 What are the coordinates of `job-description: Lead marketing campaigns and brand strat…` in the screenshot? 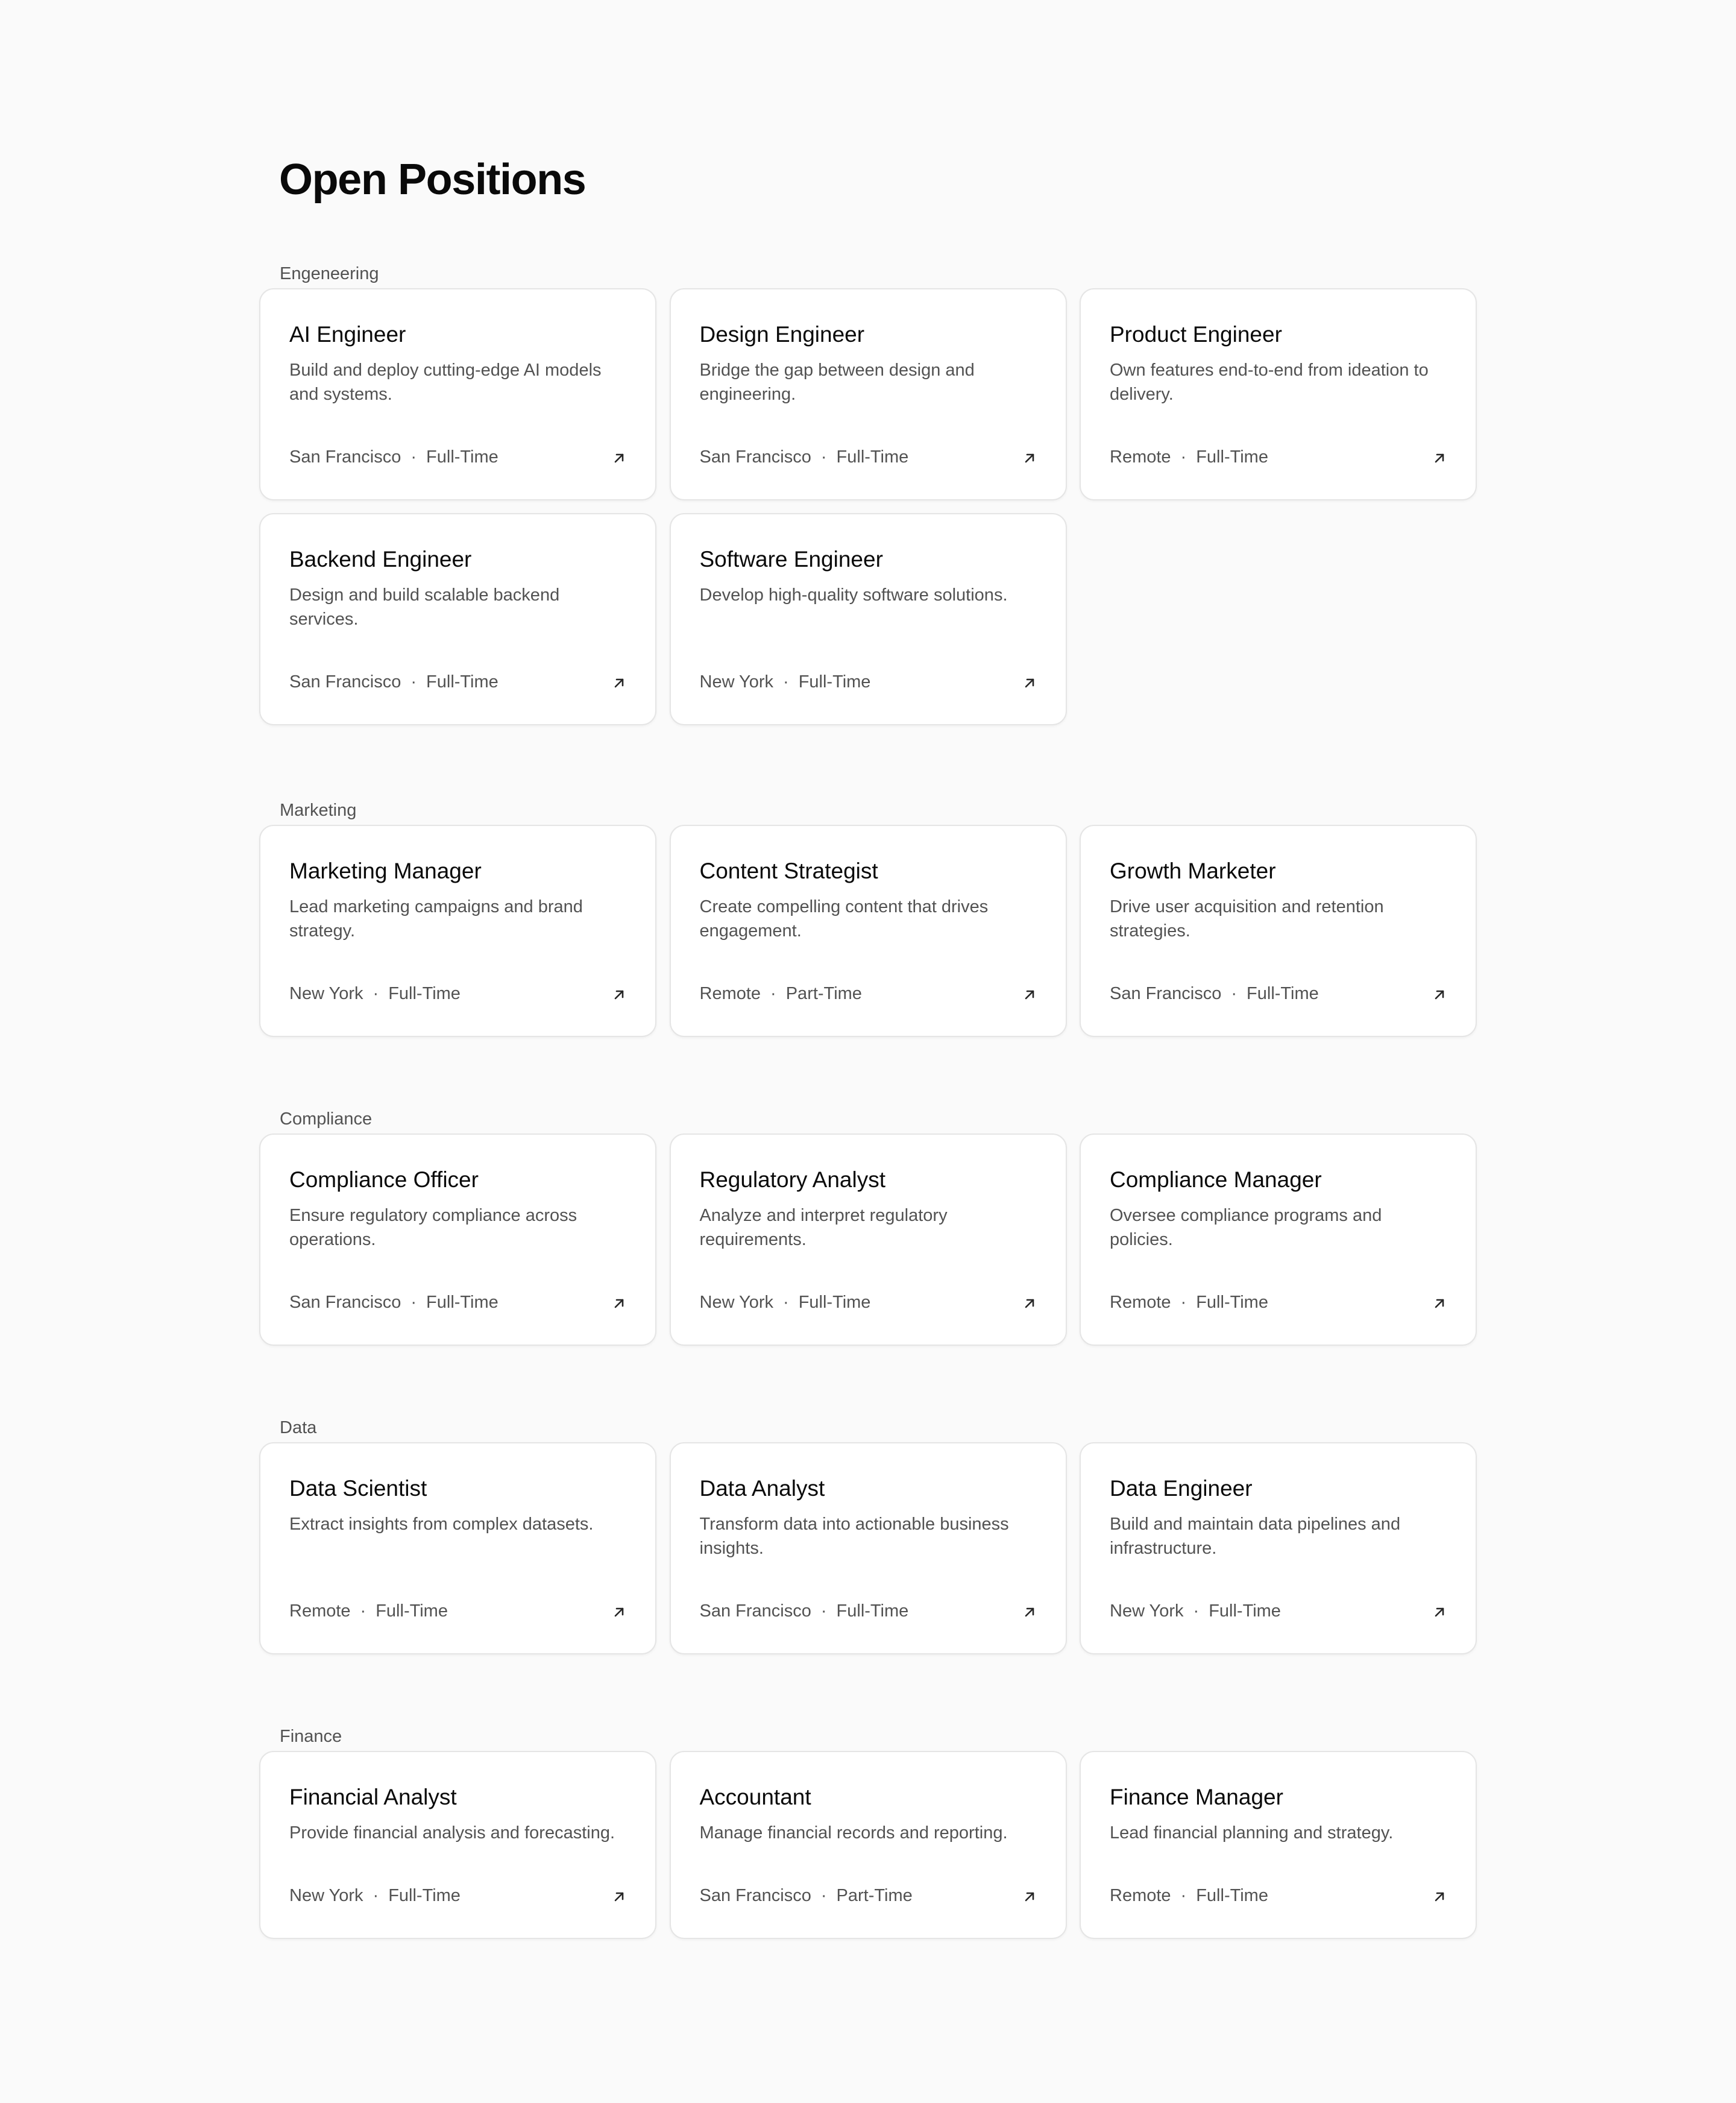 It's located at (436, 919).